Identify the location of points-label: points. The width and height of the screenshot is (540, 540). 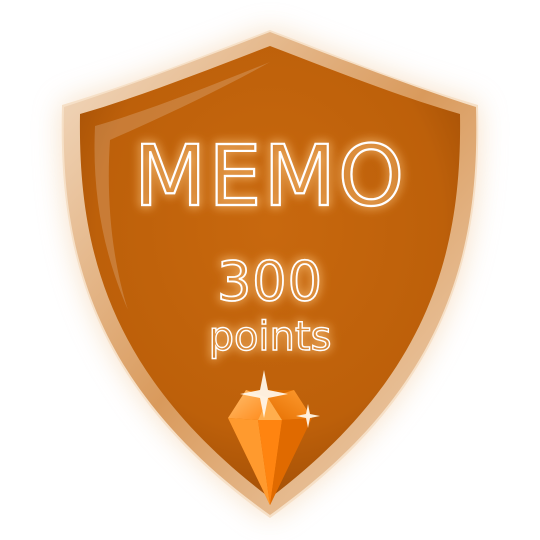
(270, 337).